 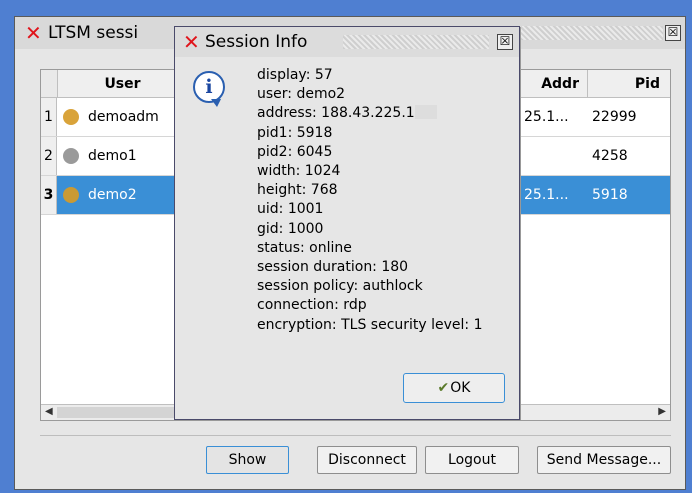 I want to click on row-user: demo2, so click(x=112, y=195).